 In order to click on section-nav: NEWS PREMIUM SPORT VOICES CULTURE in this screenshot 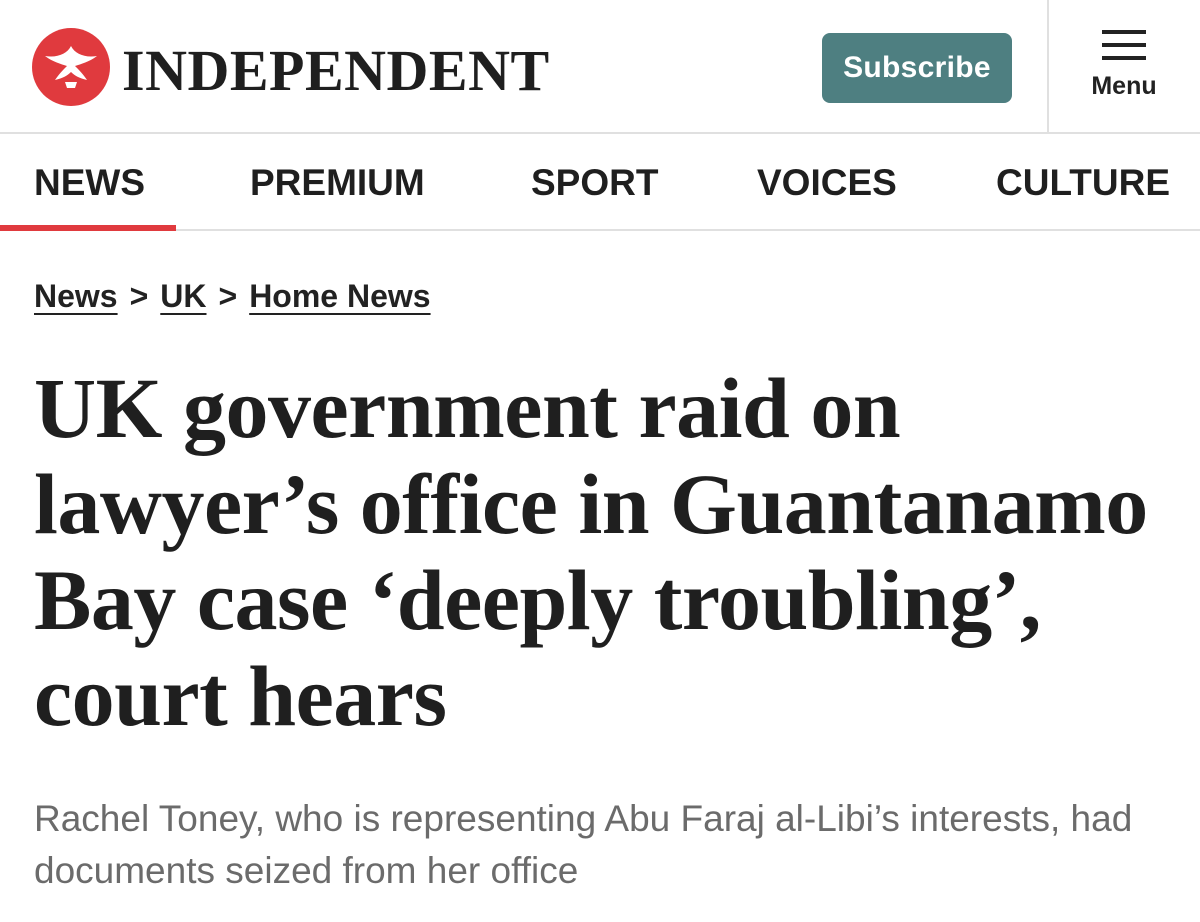, I will do `click(600, 182)`.